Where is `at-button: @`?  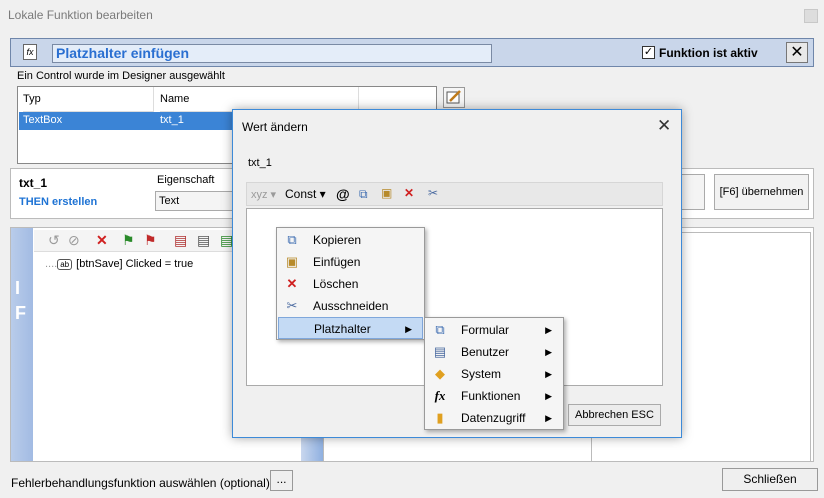 at-button: @ is located at coordinates (343, 194).